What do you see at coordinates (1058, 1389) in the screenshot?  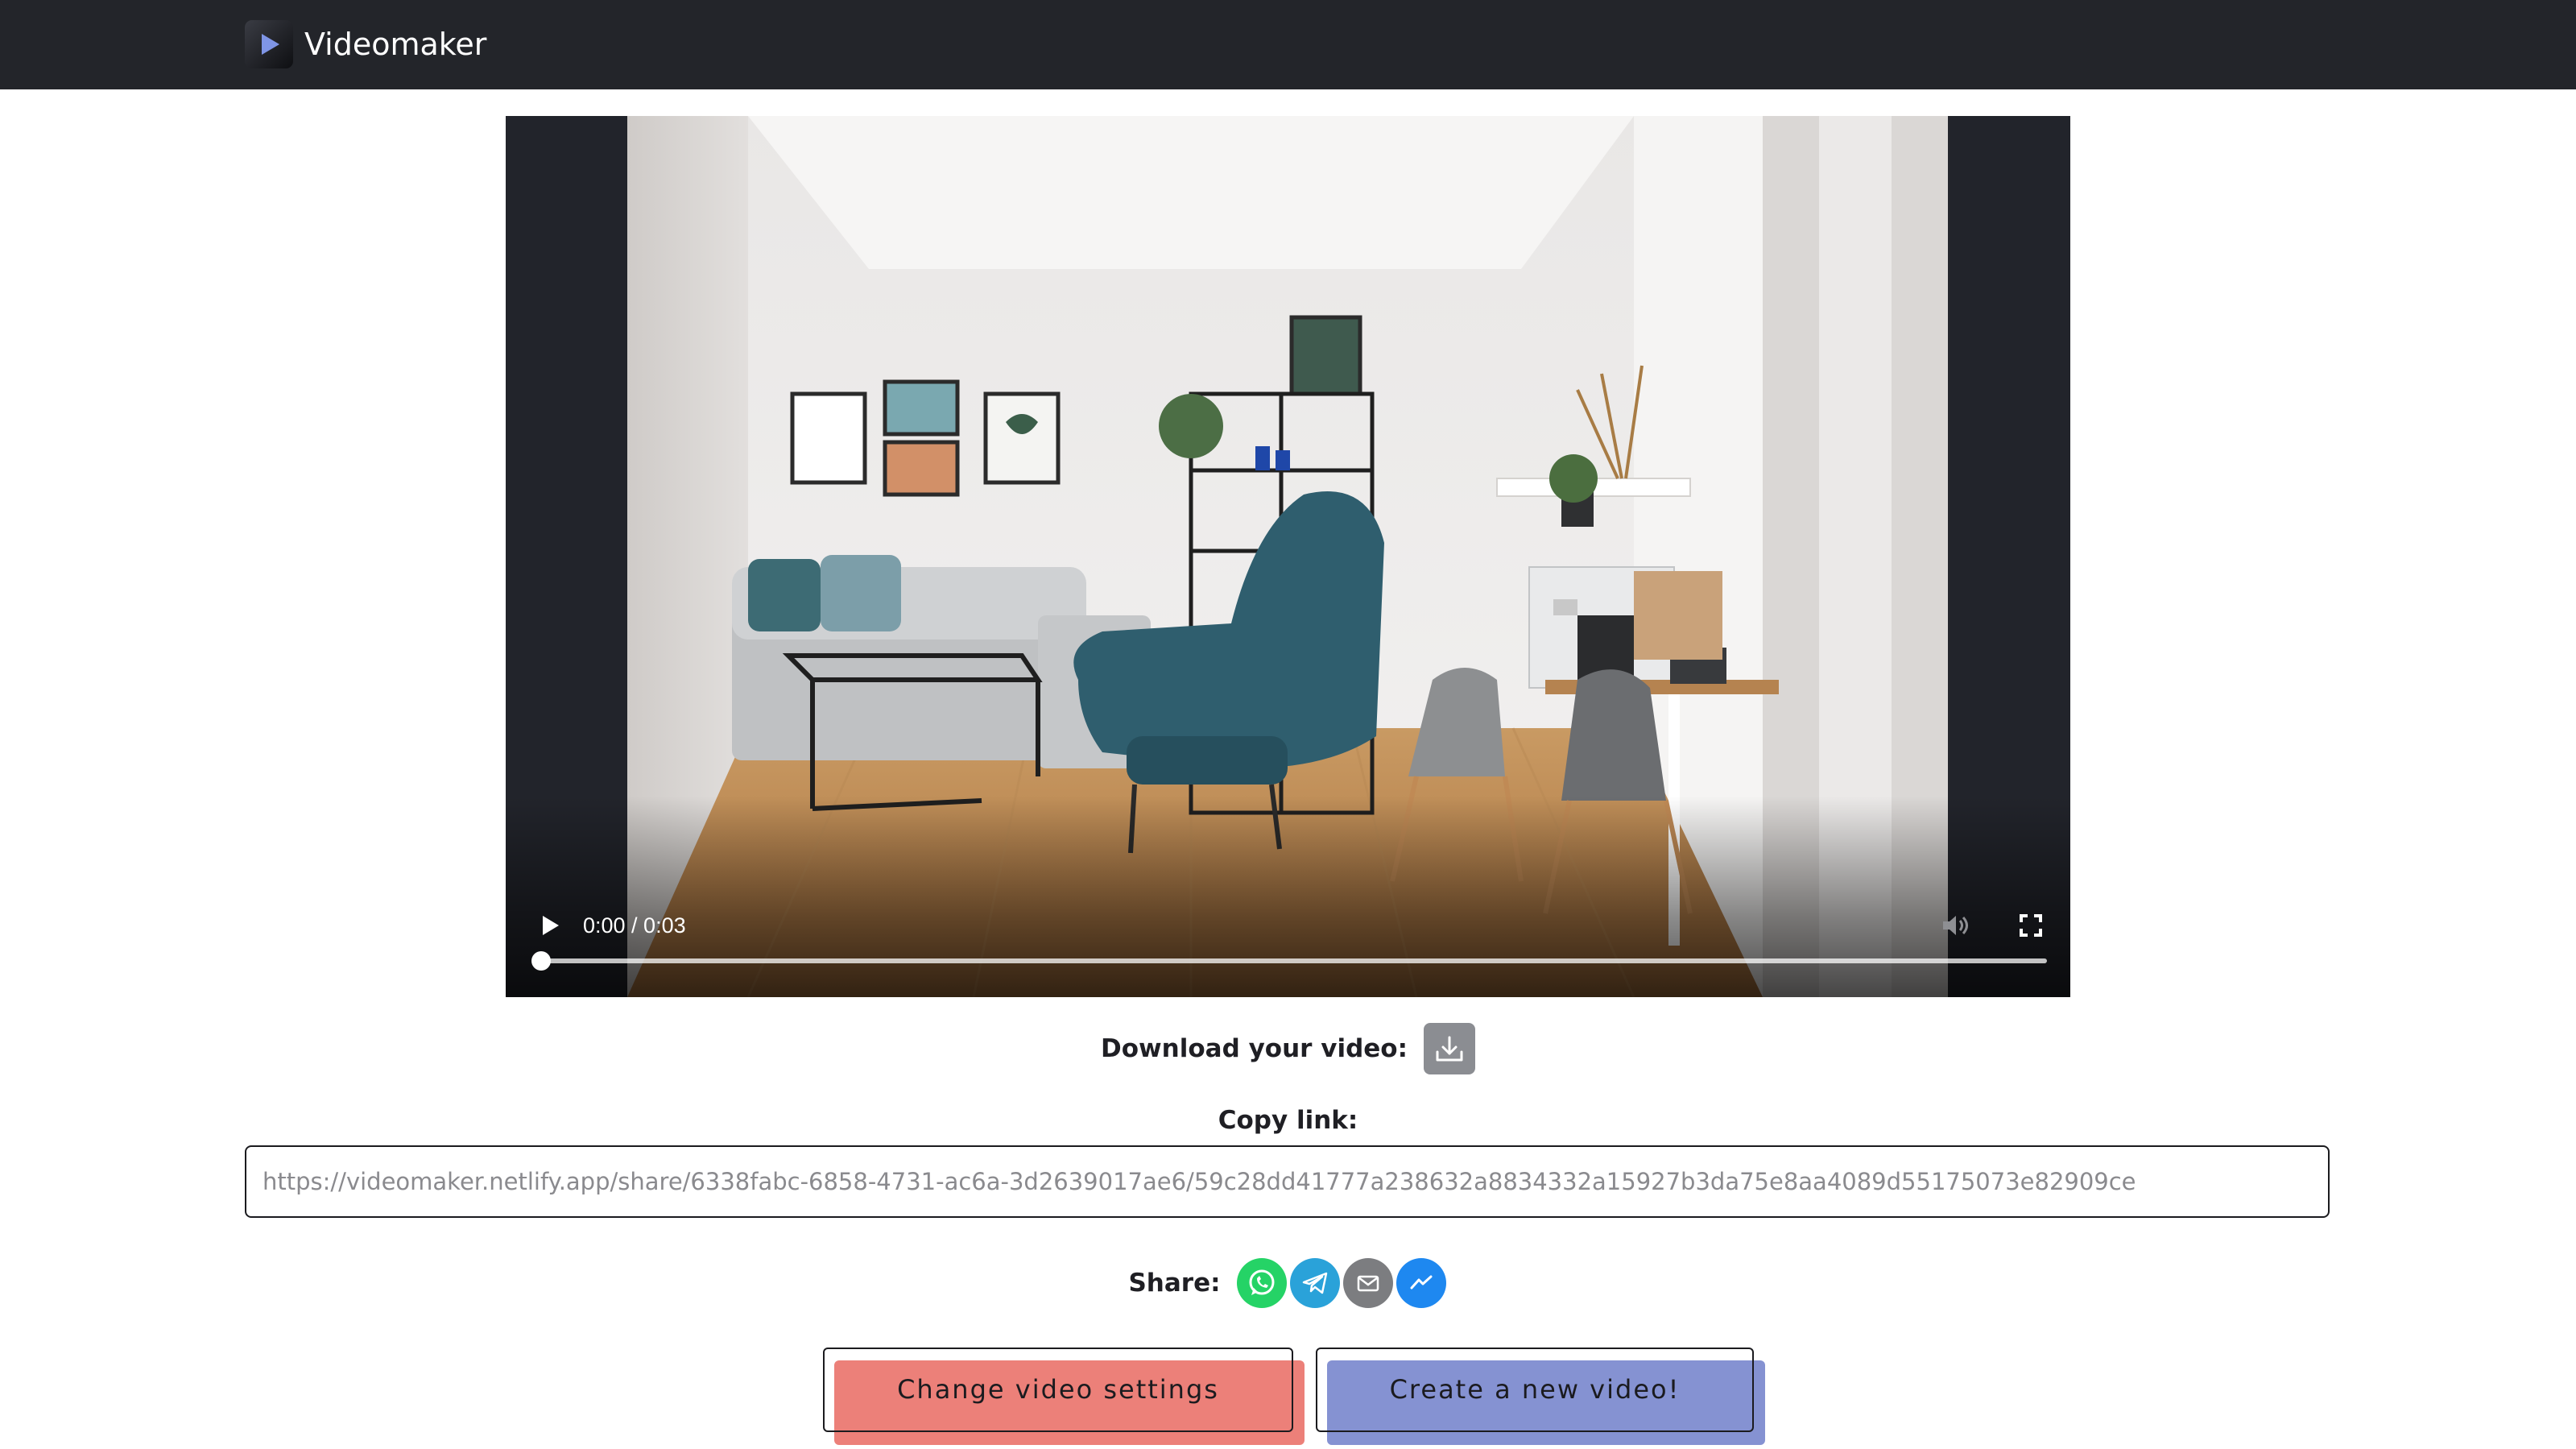 I see `change-video-settings-label: Change video settings` at bounding box center [1058, 1389].